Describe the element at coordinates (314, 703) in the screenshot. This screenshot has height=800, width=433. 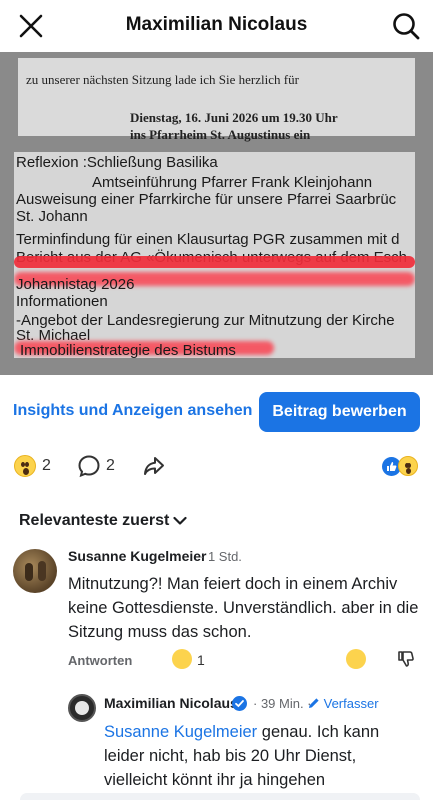
I see `pencil-icon` at that location.